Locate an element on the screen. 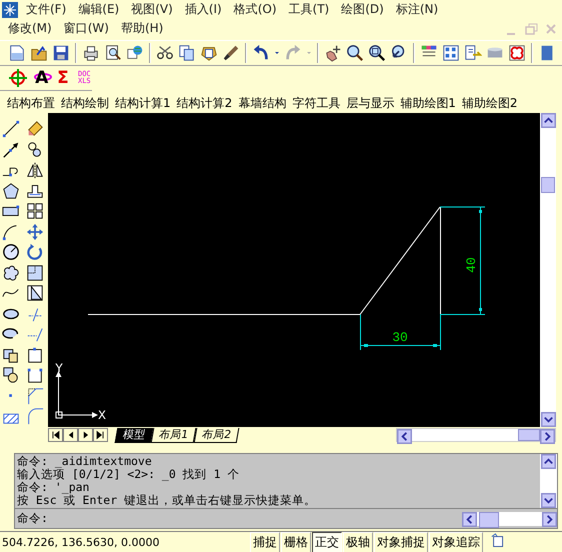 Image resolution: width=562 pixels, height=552 pixels. menu-tab: 结构布置 is located at coordinates (31, 103).